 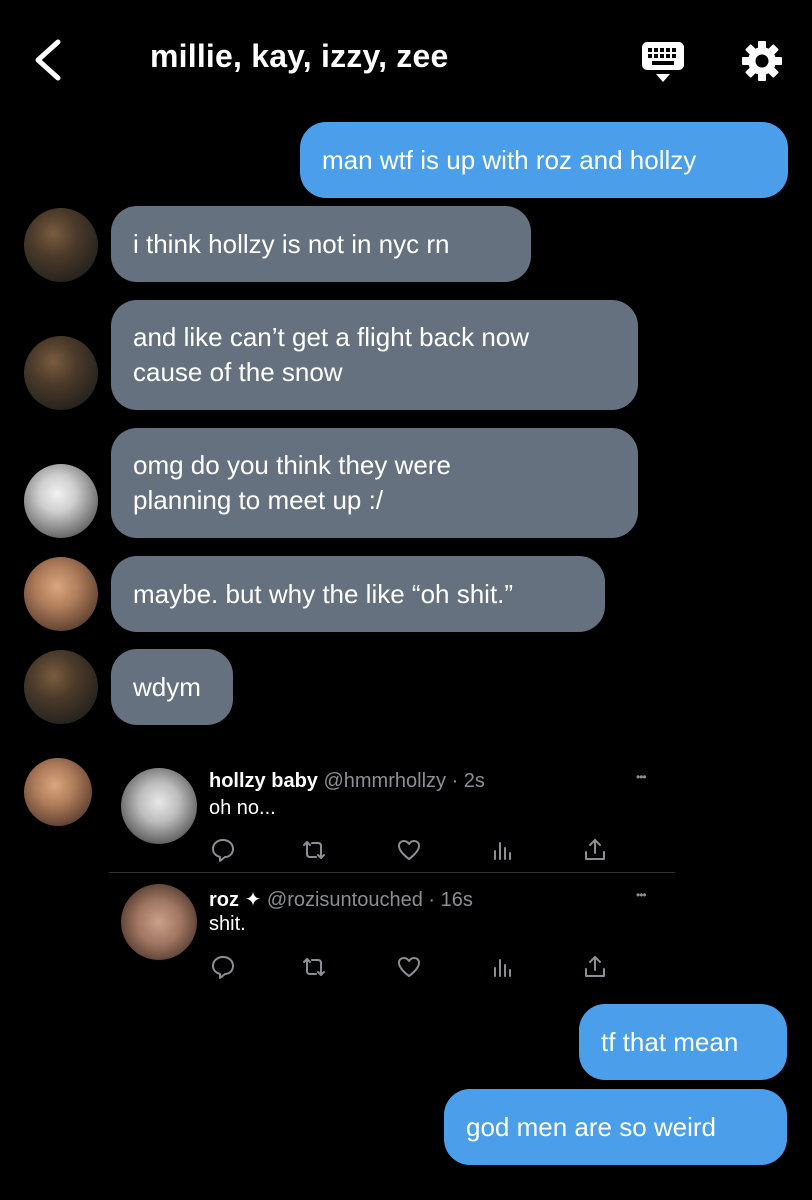 What do you see at coordinates (323, 593) in the screenshot?
I see `message-text: maybe. but why the like “oh shit.”` at bounding box center [323, 593].